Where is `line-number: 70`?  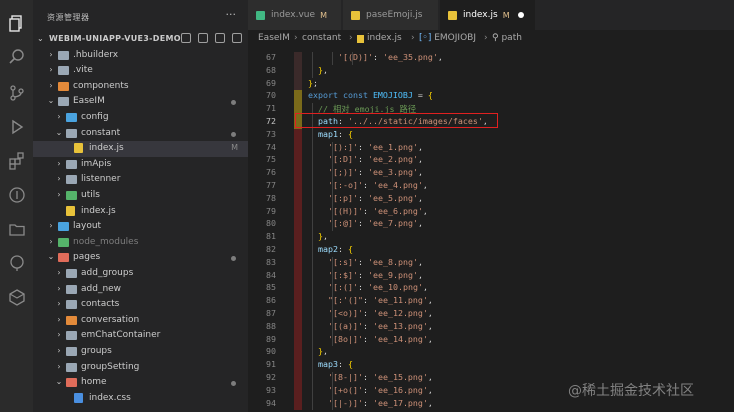
line-number: 70 is located at coordinates (271, 95).